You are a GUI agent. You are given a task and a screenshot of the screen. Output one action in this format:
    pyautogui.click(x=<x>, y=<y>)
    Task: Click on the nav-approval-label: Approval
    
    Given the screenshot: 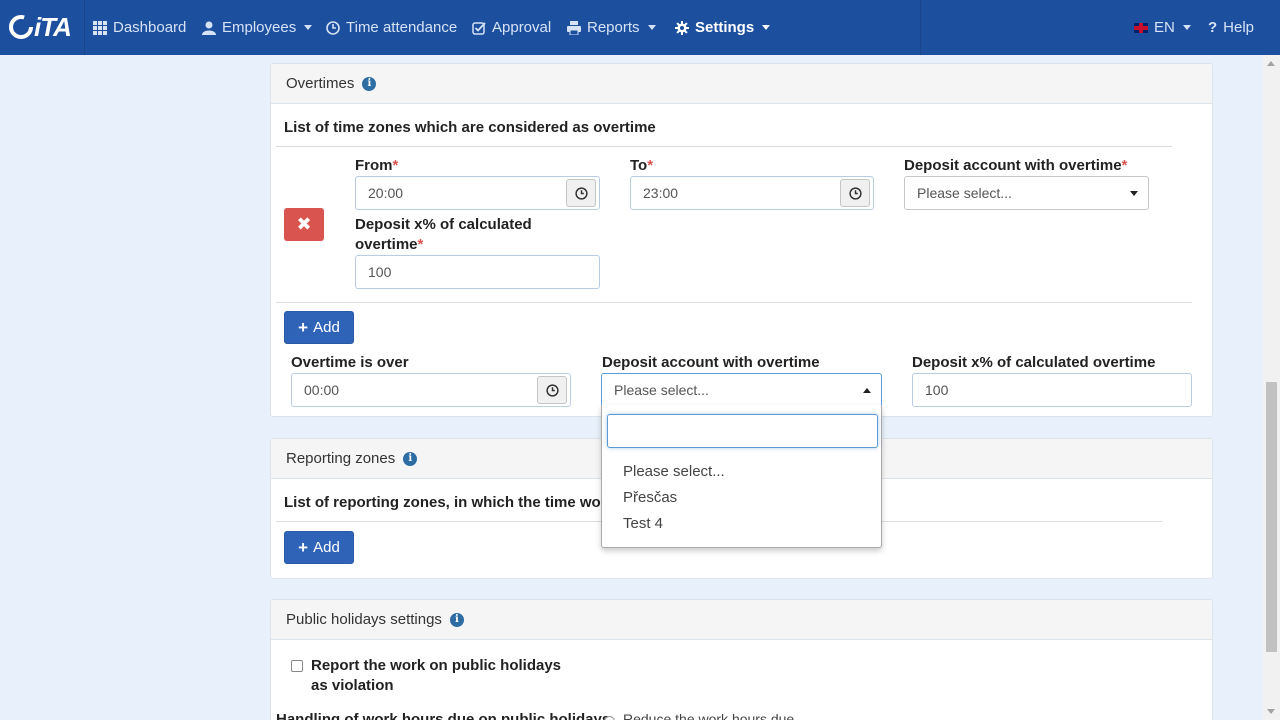 What is the action you would take?
    pyautogui.click(x=522, y=27)
    